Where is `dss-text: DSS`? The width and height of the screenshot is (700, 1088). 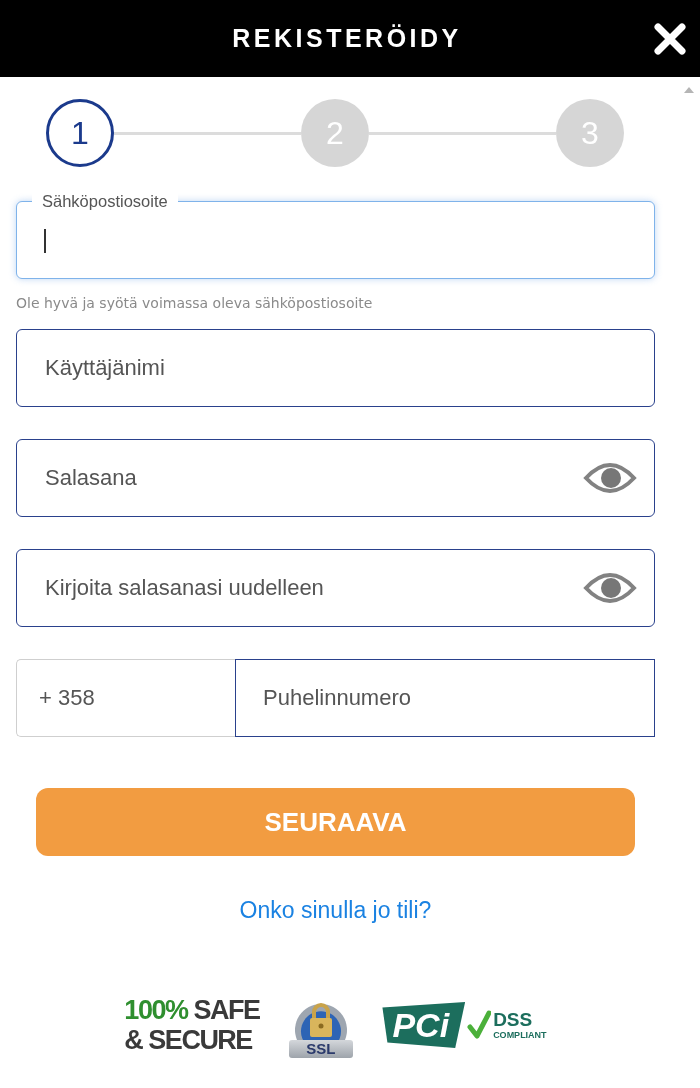 dss-text: DSS is located at coordinates (513, 1019).